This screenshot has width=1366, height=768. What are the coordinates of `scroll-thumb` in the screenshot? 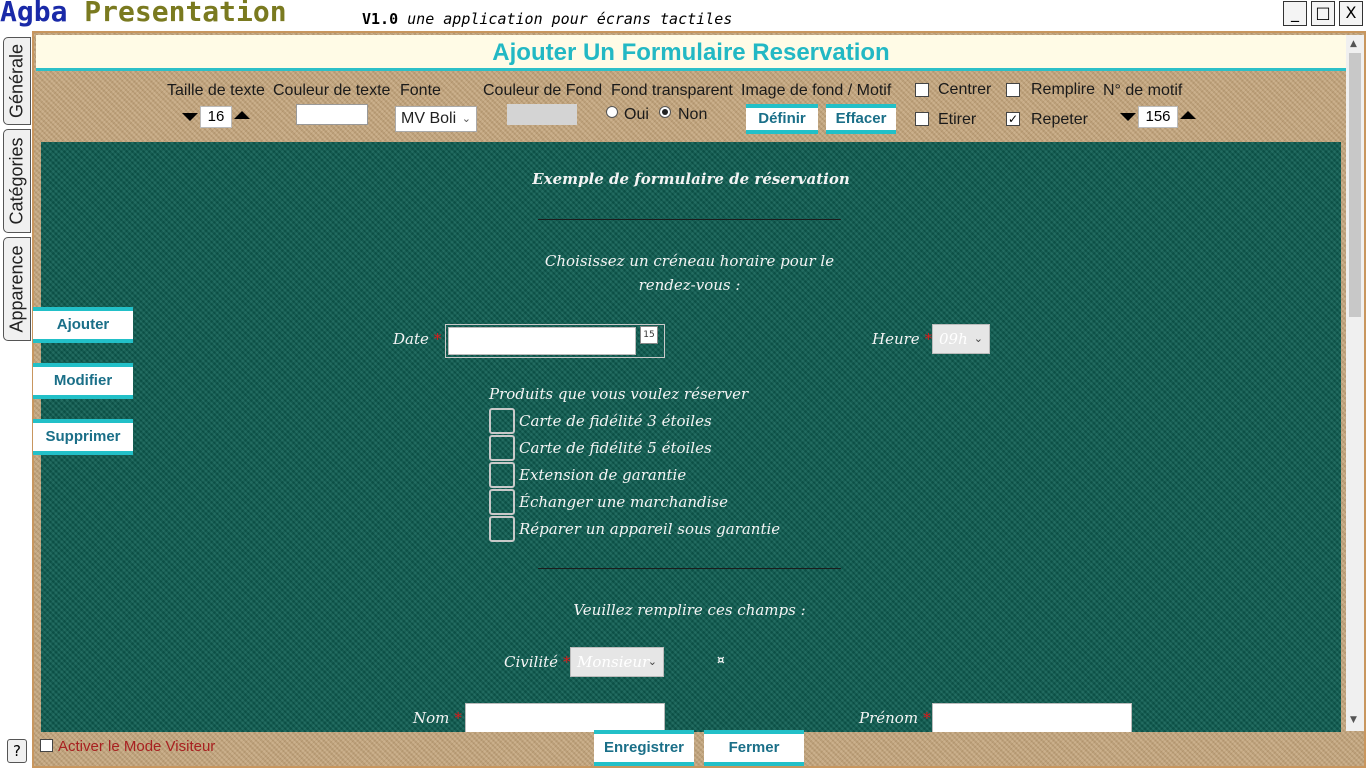 It's located at (1355, 185).